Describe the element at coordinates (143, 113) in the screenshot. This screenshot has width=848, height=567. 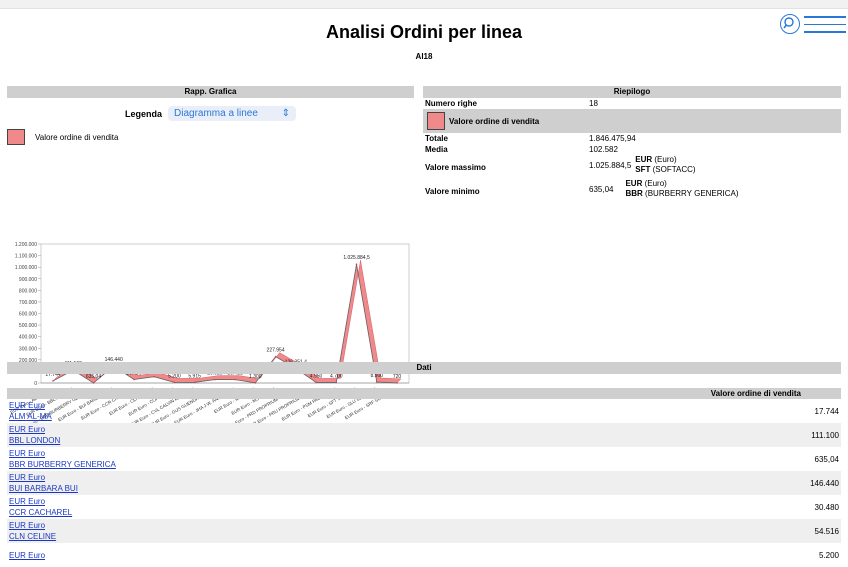
I see `legend-label: Legenda` at that location.